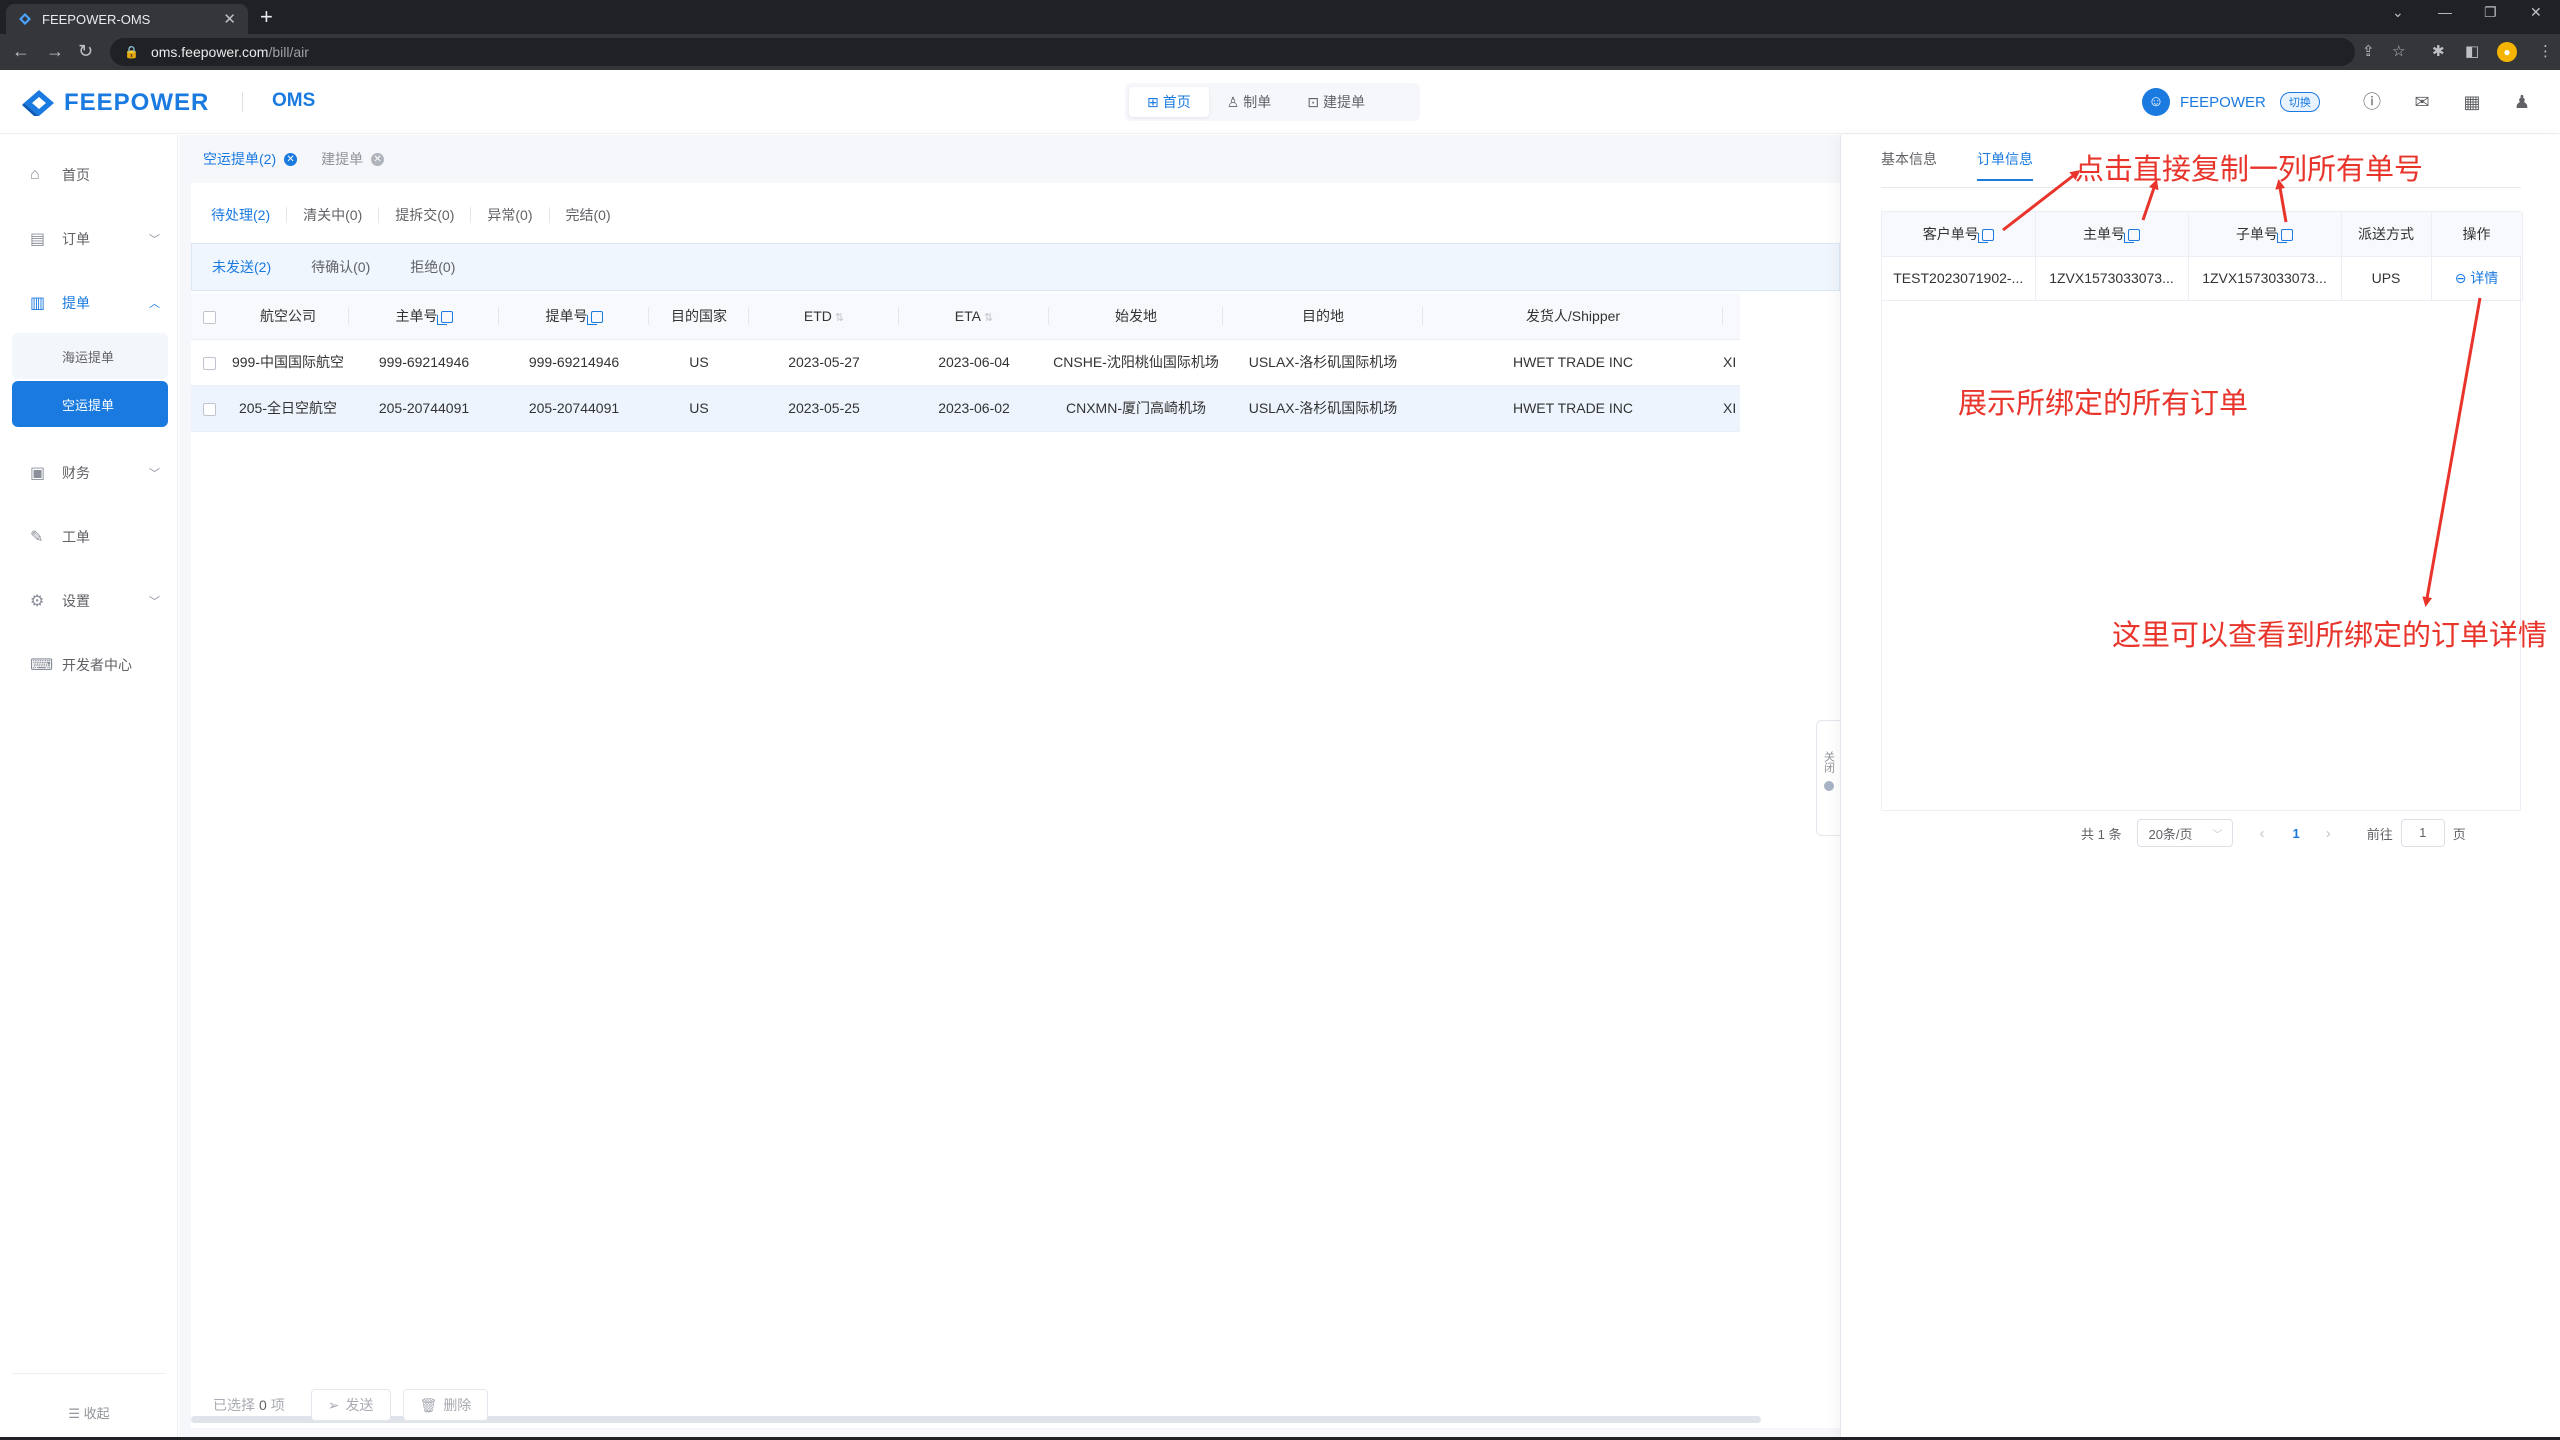 Image resolution: width=2560 pixels, height=1440 pixels. Describe the element at coordinates (2545, 52) in the screenshot. I see `browser-menu-icon: ⋮` at that location.